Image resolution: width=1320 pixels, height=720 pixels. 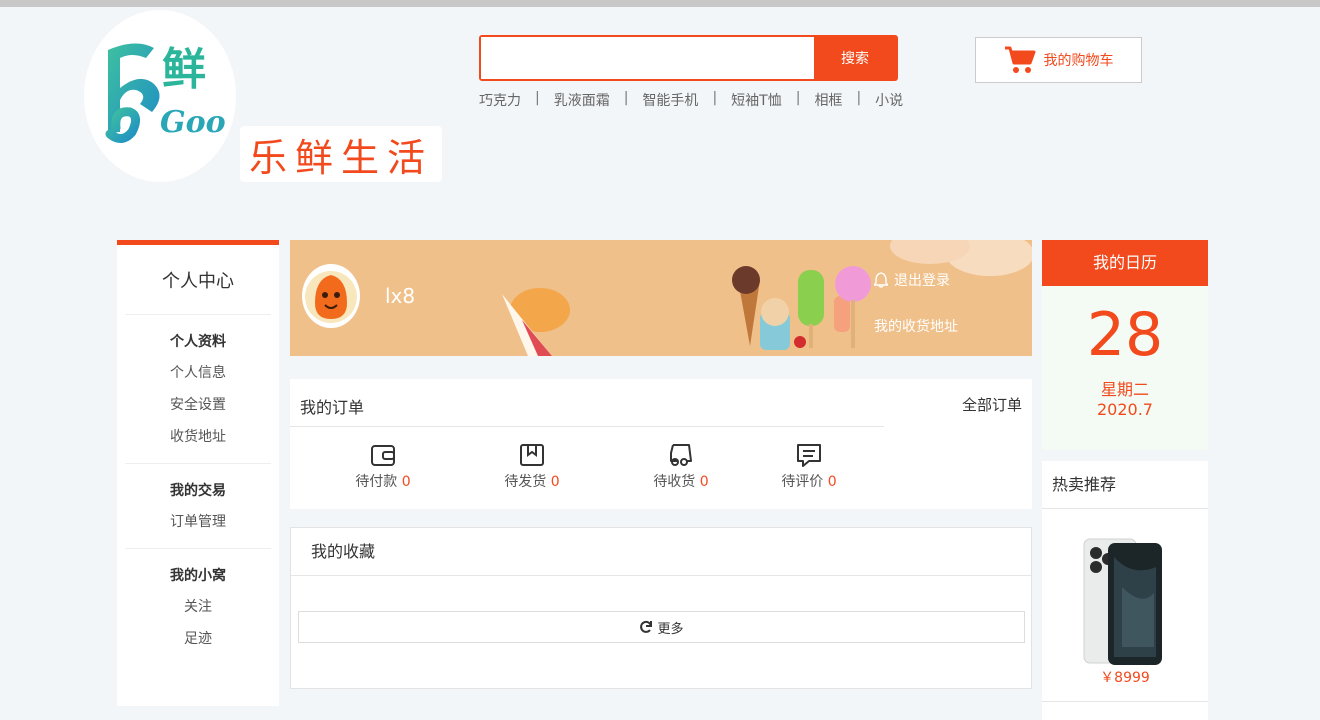 I want to click on order-status-label: 待发货, so click(x=525, y=482).